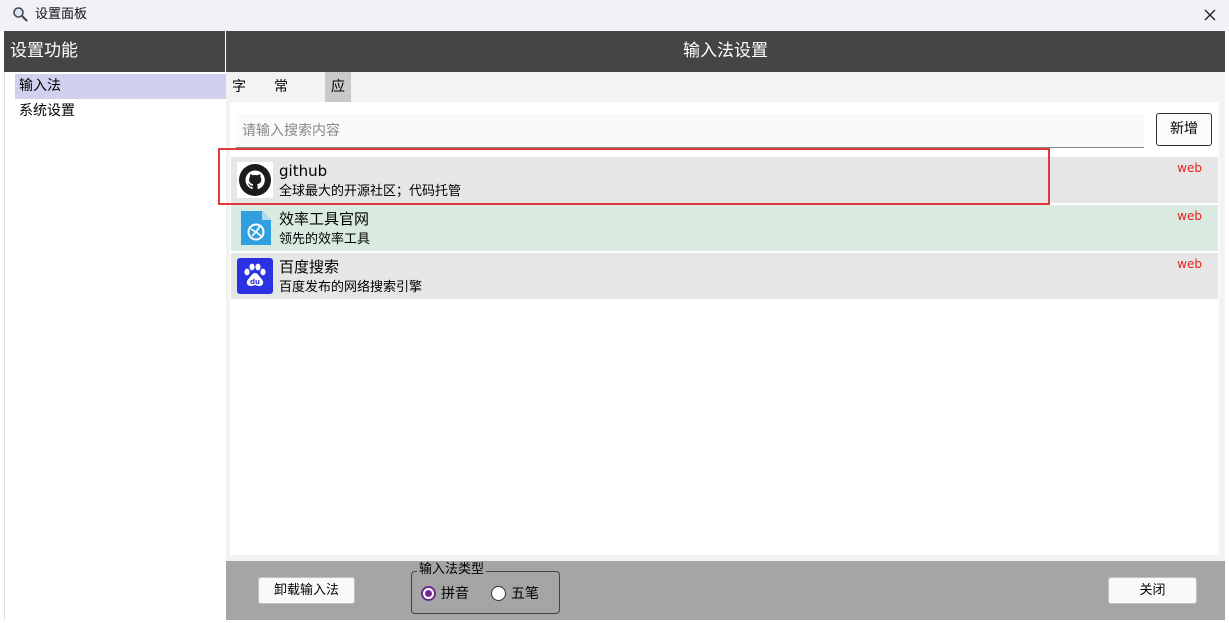 This screenshot has height=623, width=1229. Describe the element at coordinates (309, 267) in the screenshot. I see `app-name: 百度搜索` at that location.